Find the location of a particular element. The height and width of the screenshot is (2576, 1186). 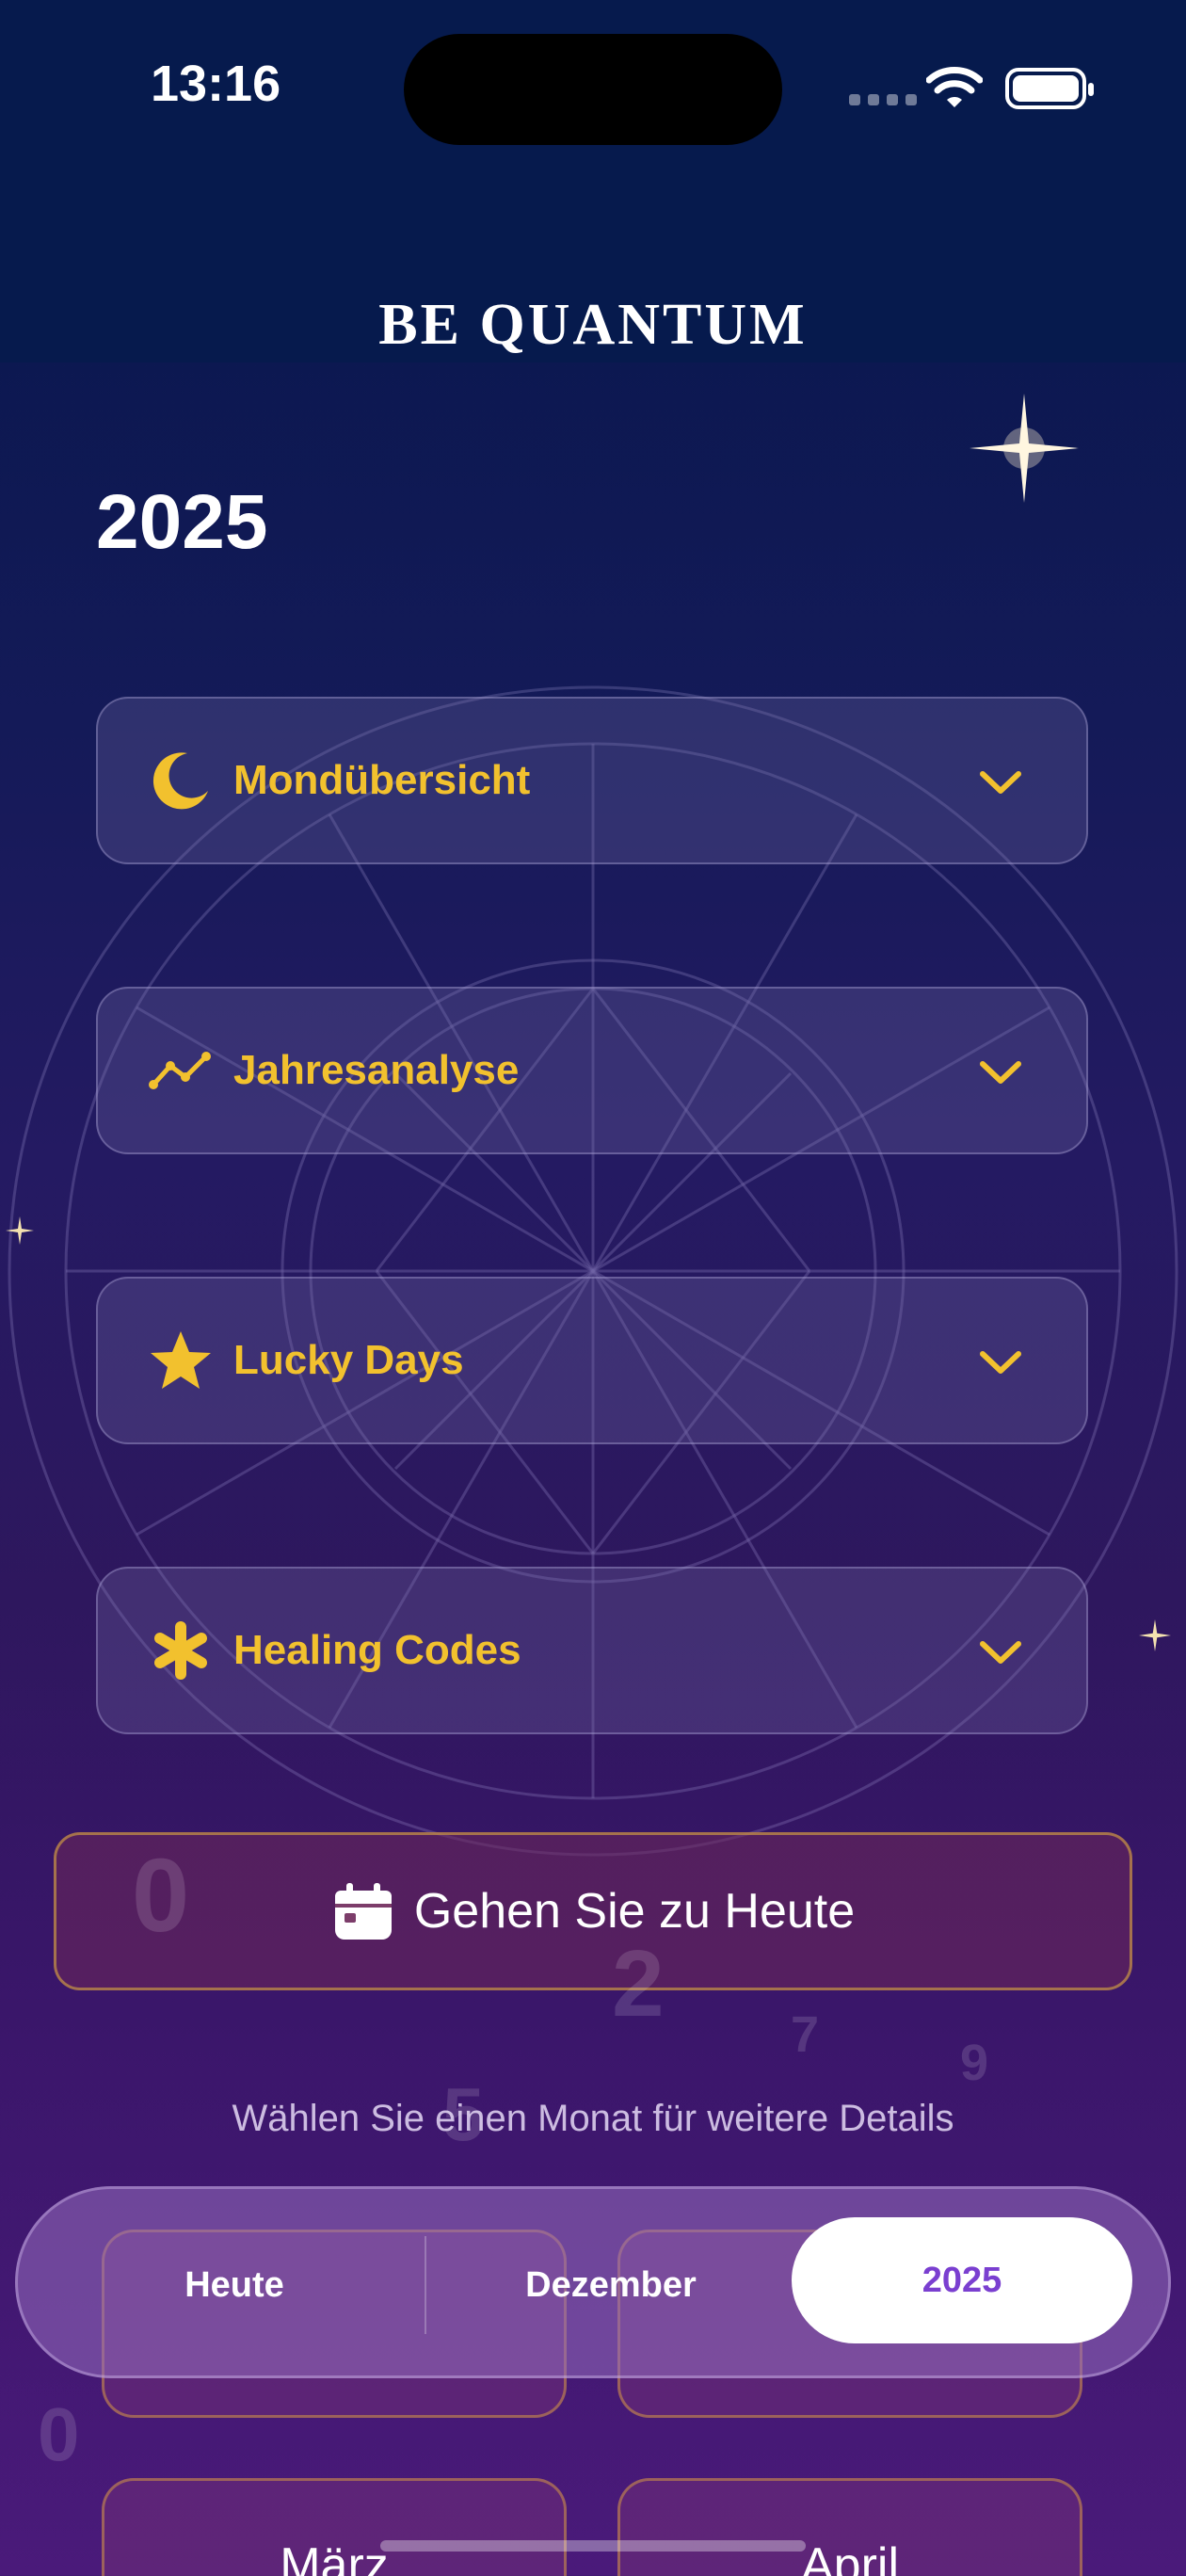

accordion-label: Healing Codes is located at coordinates (377, 1650).